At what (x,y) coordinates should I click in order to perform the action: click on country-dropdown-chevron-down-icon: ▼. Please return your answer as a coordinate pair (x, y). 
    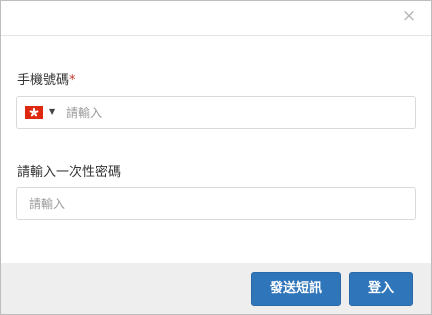
    Looking at the image, I should click on (52, 112).